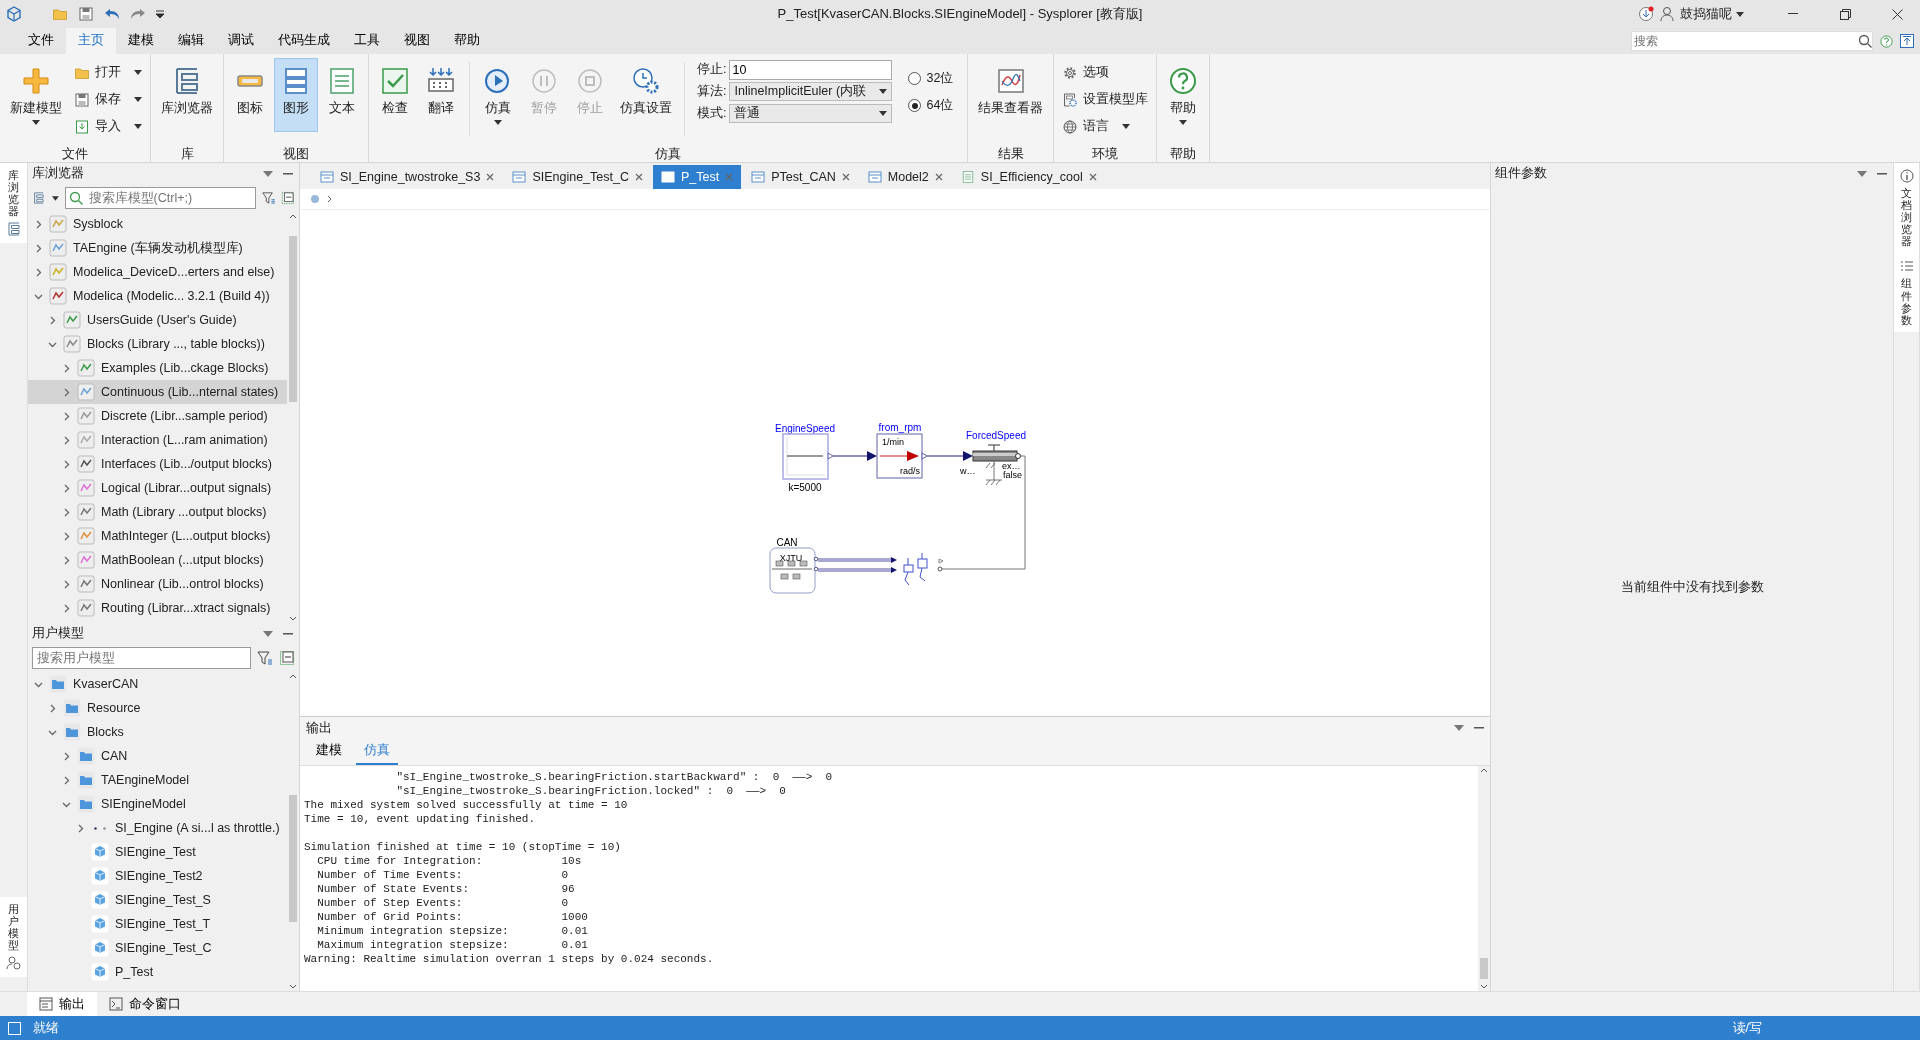 This screenshot has height=1040, width=1920. What do you see at coordinates (697, 177) in the screenshot?
I see `document-tab: P_Test` at bounding box center [697, 177].